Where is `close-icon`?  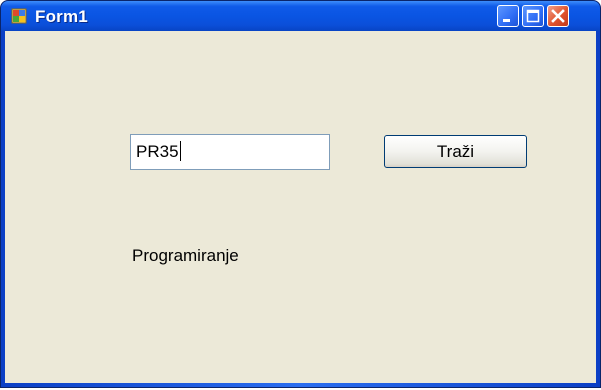 close-icon is located at coordinates (558, 16).